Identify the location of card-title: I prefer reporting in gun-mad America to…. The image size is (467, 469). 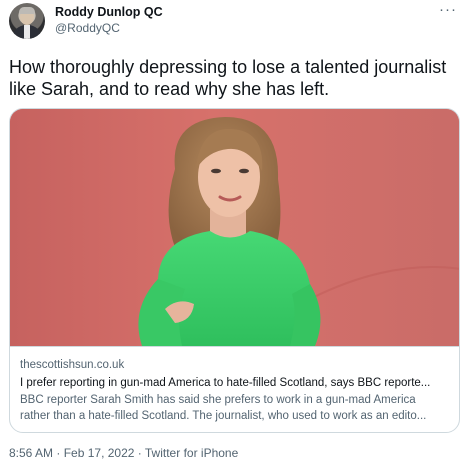
(225, 383).